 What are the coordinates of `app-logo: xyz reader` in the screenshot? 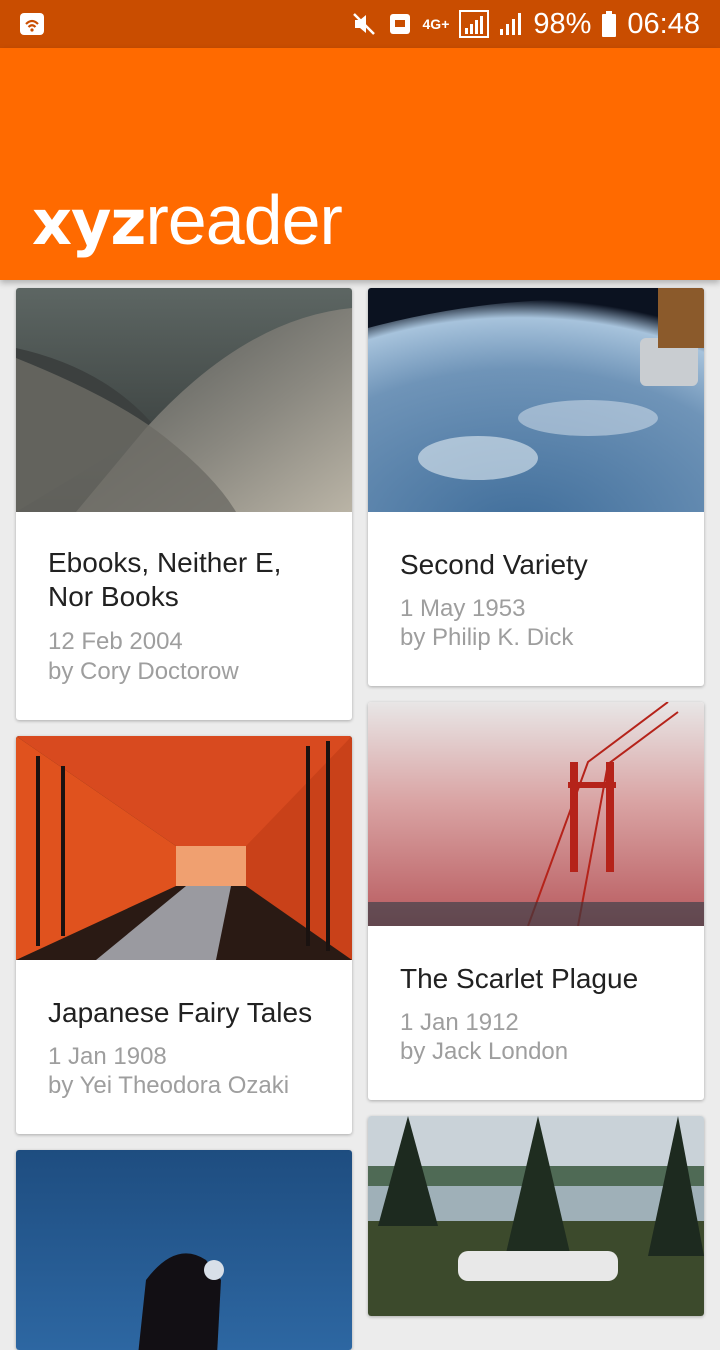 It's located at (187, 220).